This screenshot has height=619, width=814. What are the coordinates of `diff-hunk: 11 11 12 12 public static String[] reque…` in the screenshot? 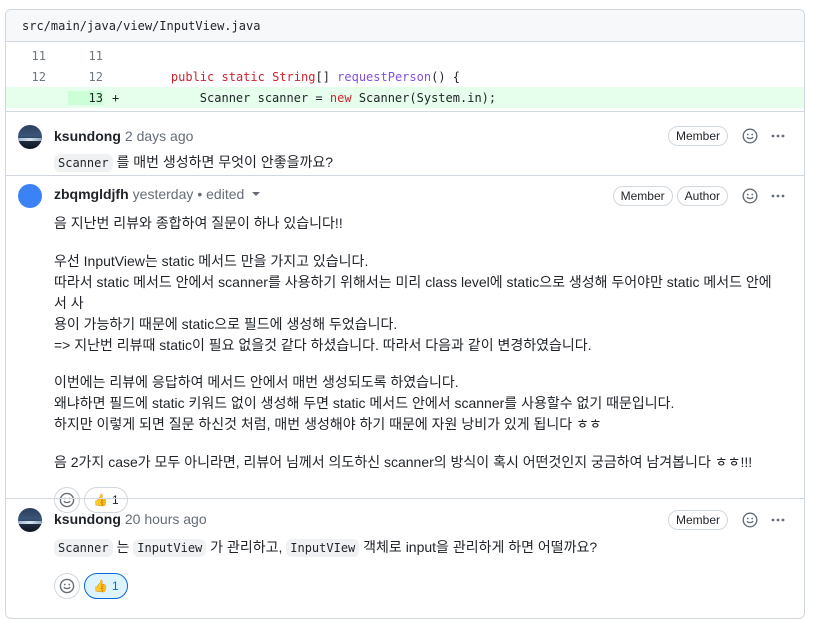 It's located at (405, 76).